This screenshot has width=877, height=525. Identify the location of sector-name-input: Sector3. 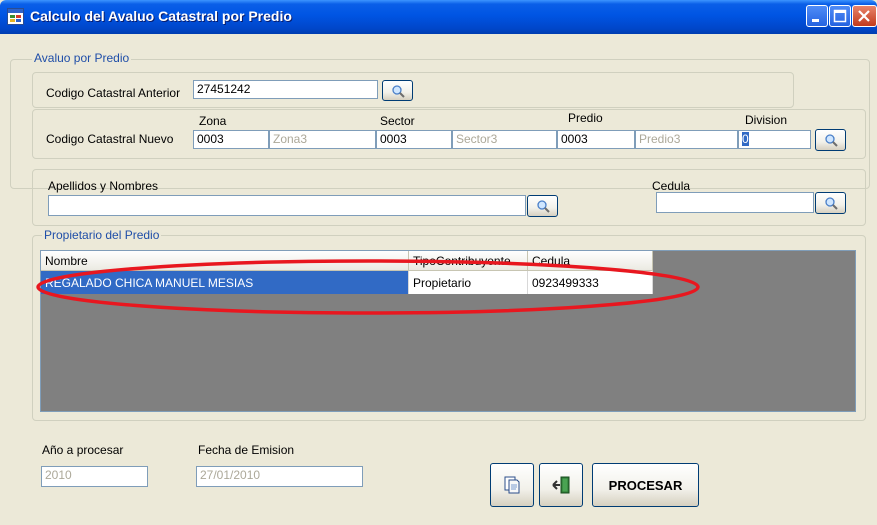
(504, 139).